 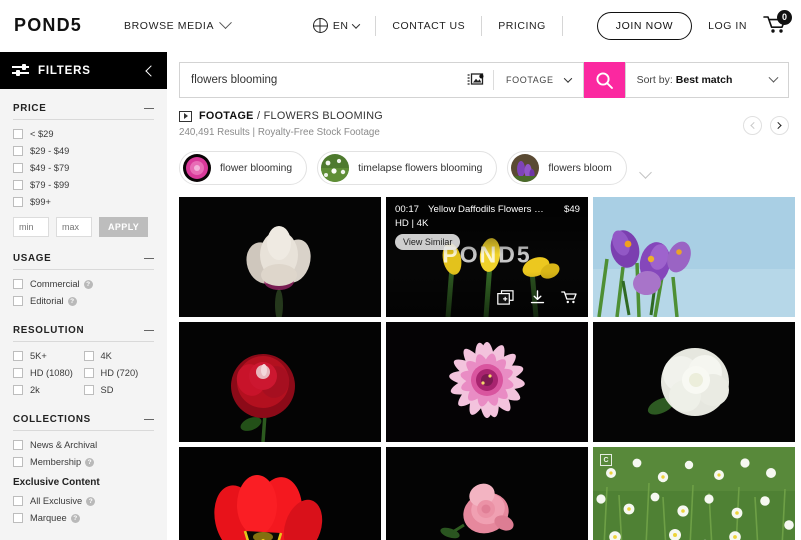 What do you see at coordinates (178, 24) in the screenshot?
I see `browse-media-menu: BROWSE MEDIA` at bounding box center [178, 24].